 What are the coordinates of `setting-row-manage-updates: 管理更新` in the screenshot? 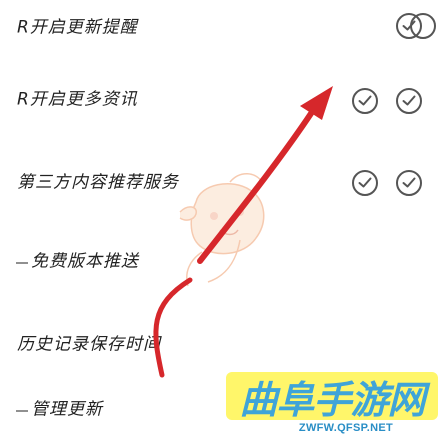 It's located at (221, 410).